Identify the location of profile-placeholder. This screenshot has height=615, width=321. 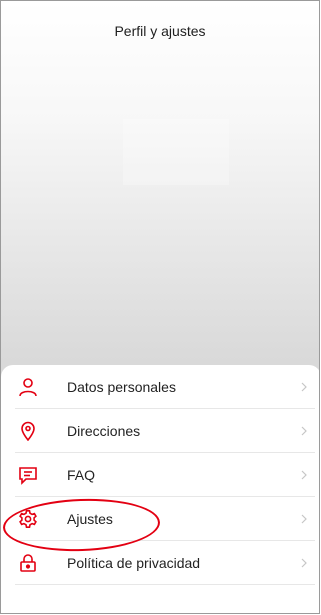
(176, 152).